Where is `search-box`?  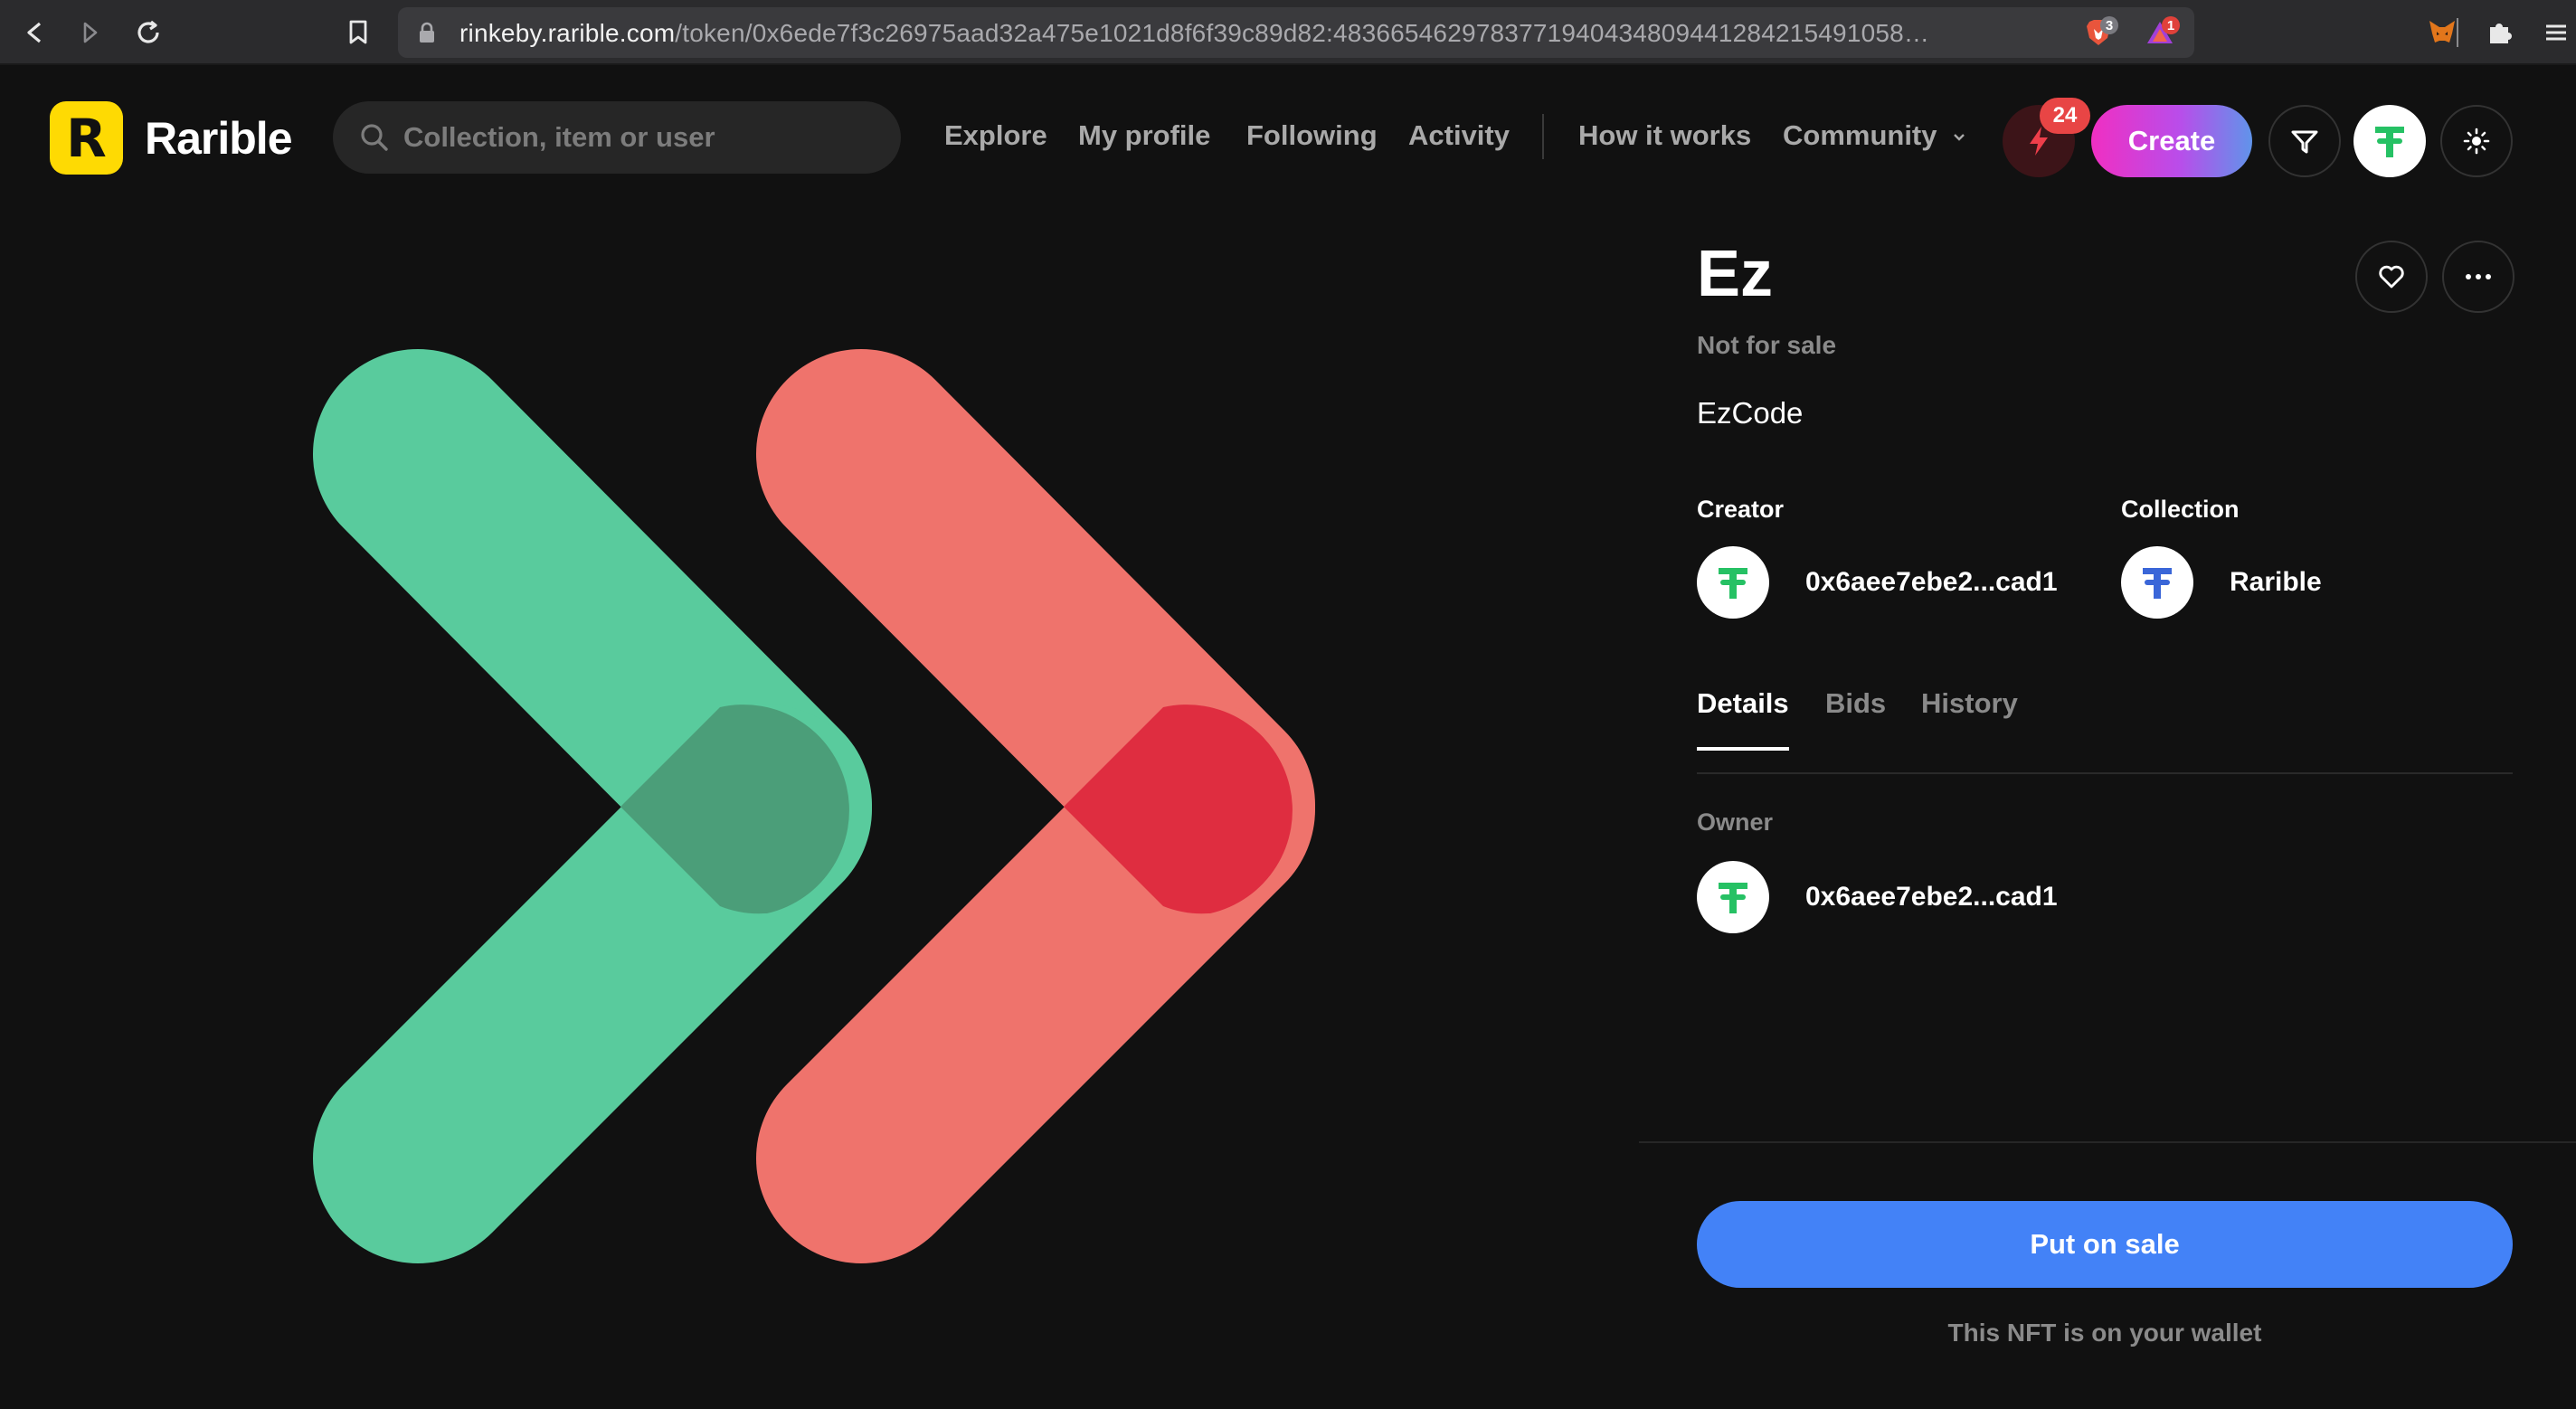
search-box is located at coordinates (617, 137).